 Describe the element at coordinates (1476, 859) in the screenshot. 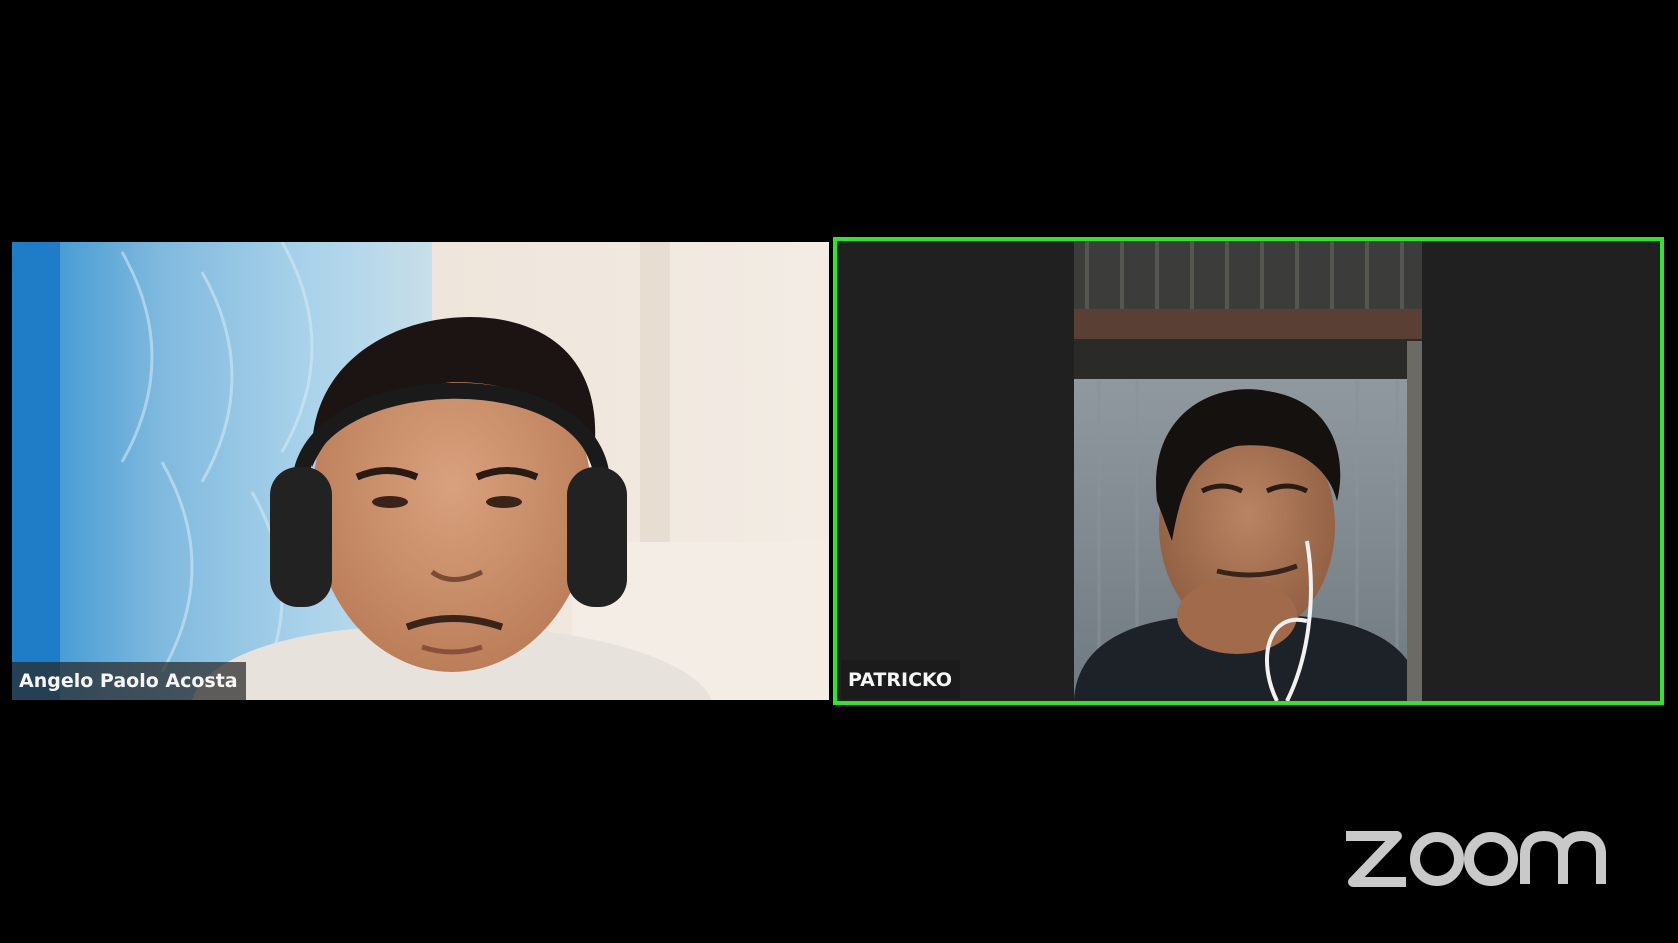

I see `zoom-logo` at that location.